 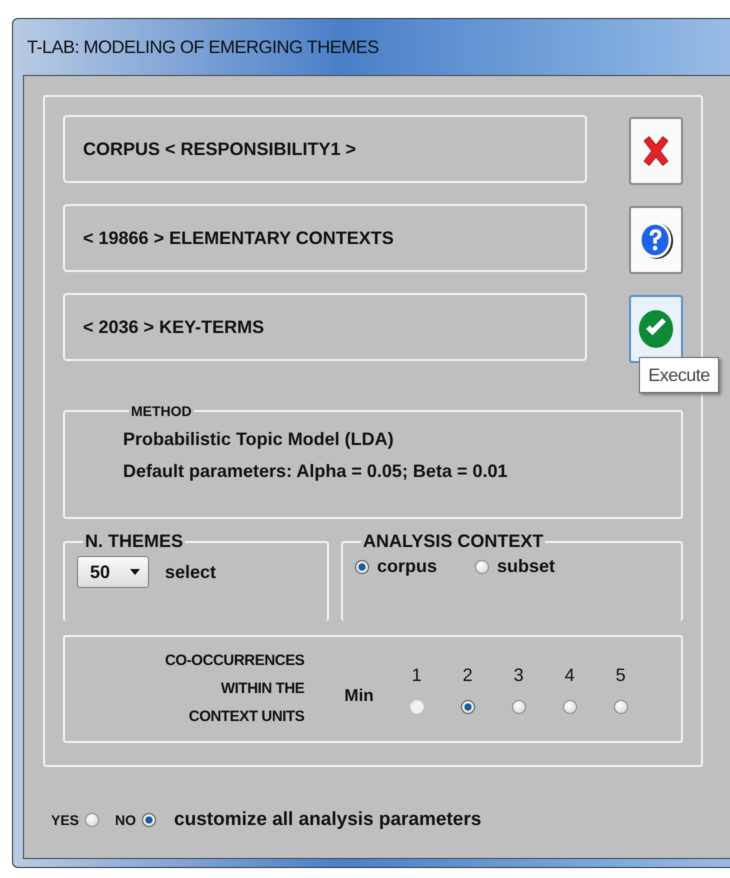 I want to click on help-button, so click(x=656, y=240).